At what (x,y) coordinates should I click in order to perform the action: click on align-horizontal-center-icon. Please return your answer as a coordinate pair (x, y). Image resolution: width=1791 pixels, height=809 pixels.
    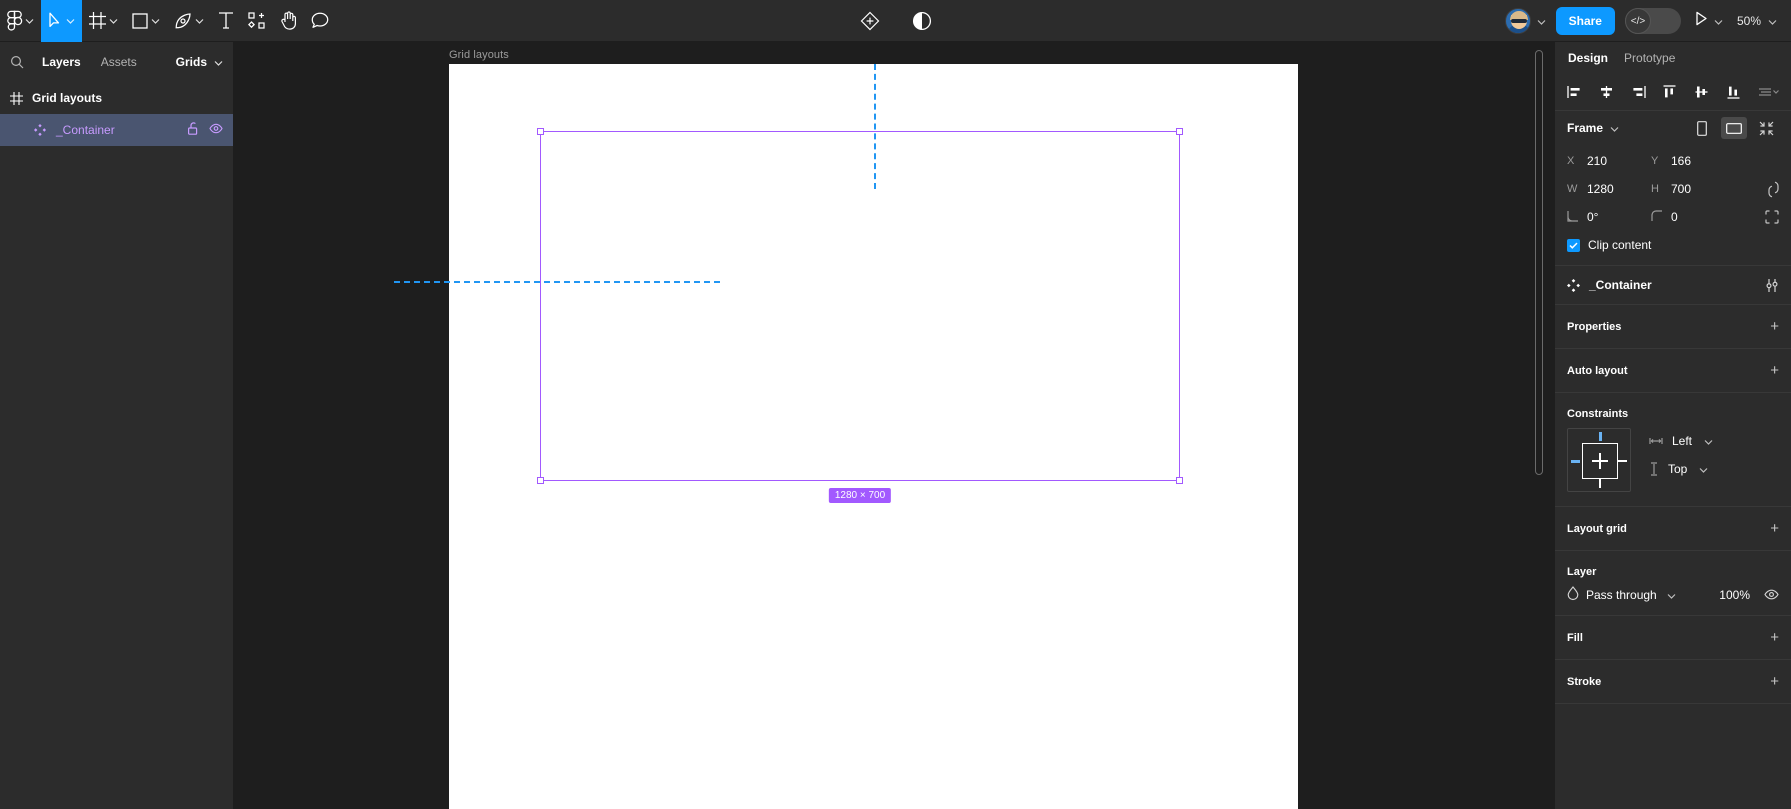
    Looking at the image, I should click on (1606, 92).